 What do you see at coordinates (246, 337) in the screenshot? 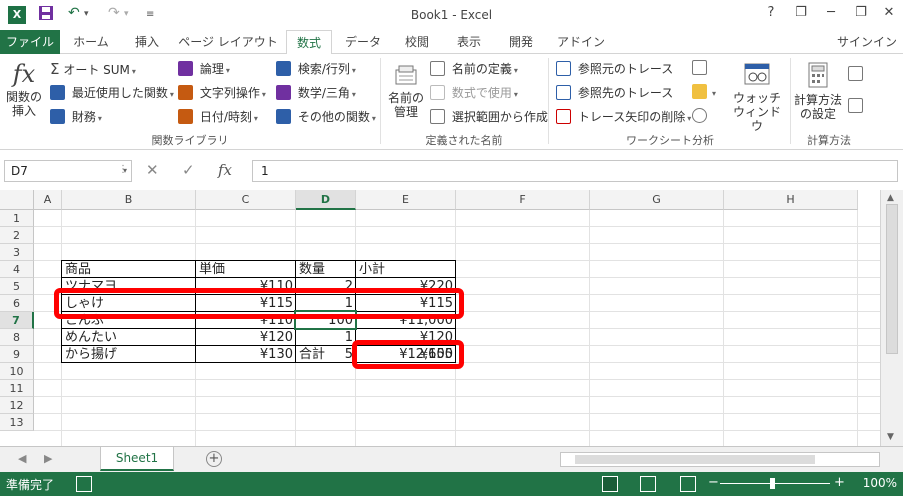
I see `table-cell: ¥120` at bounding box center [246, 337].